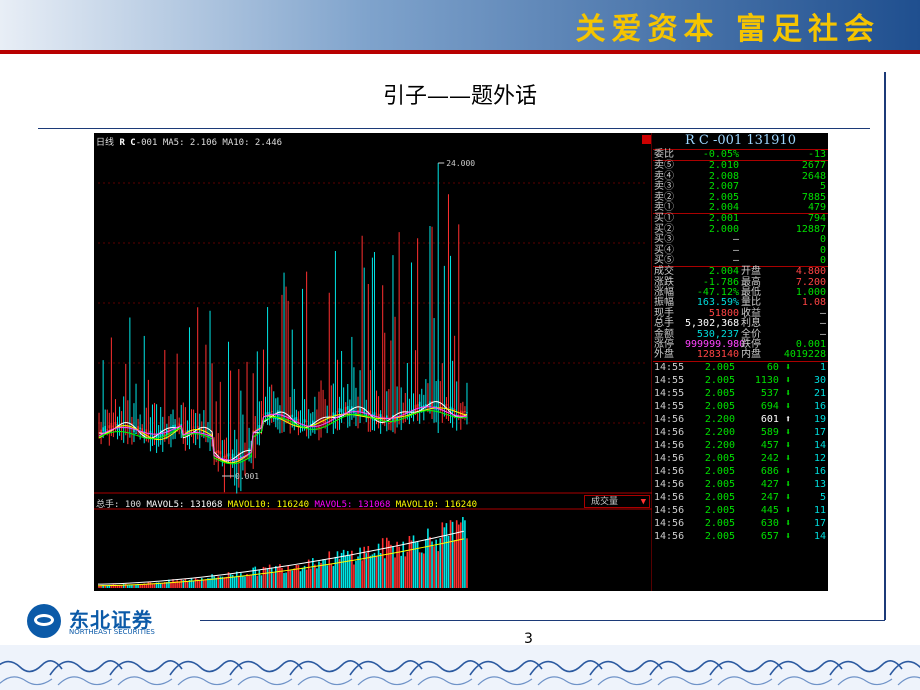 This screenshot has height=690, width=920. Describe the element at coordinates (664, 260) in the screenshot. I see `bid-label: 买⑤` at that location.